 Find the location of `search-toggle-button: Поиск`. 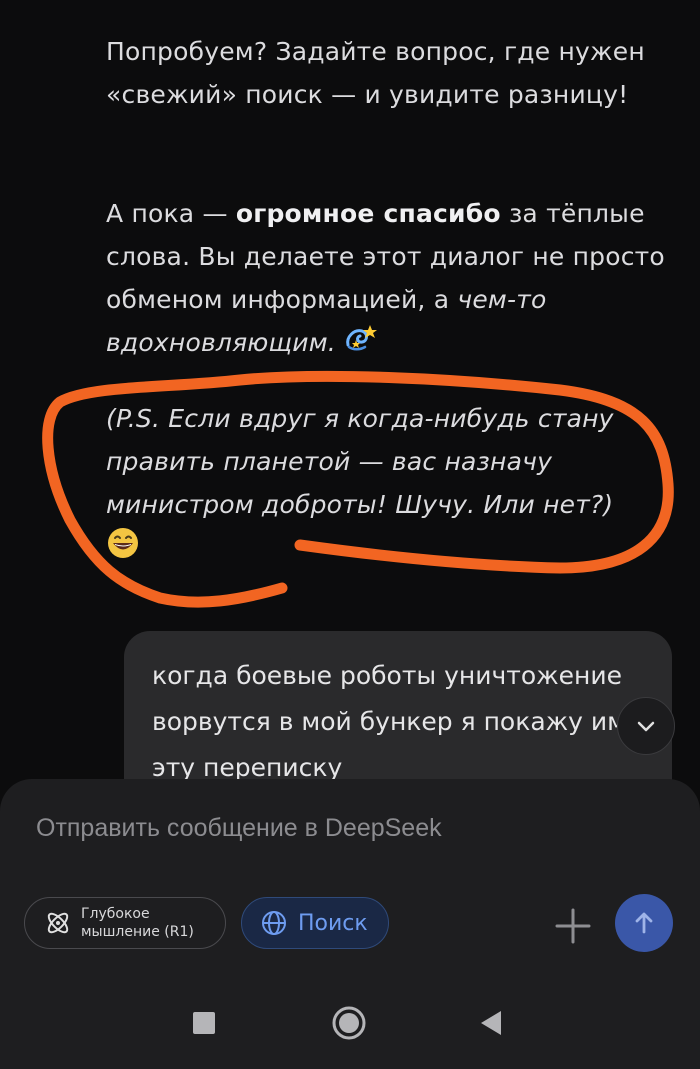

search-toggle-button: Поиск is located at coordinates (315, 923).